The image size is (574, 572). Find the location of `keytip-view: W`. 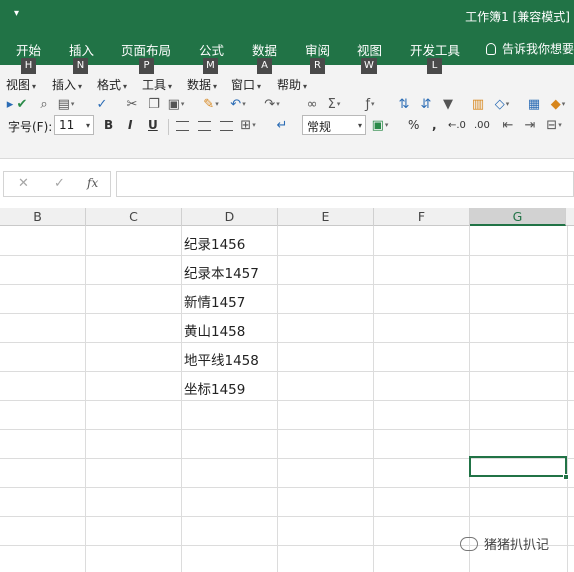

keytip-view: W is located at coordinates (369, 66).